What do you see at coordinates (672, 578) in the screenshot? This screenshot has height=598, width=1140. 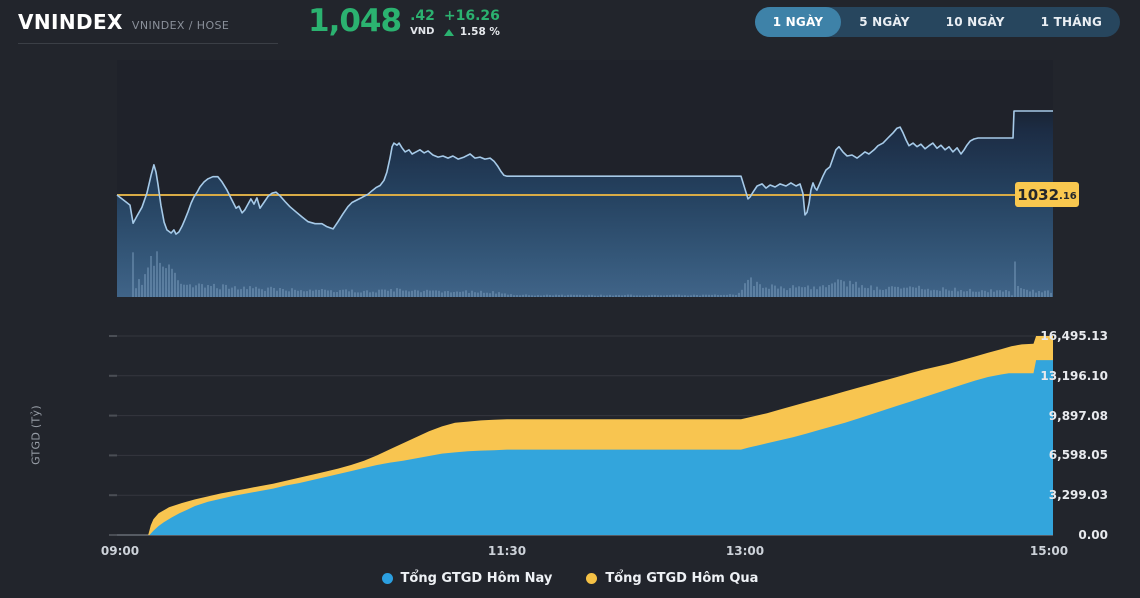 I see `legend-item-hom-qua: Tổng GTGD Hôm Qua` at bounding box center [672, 578].